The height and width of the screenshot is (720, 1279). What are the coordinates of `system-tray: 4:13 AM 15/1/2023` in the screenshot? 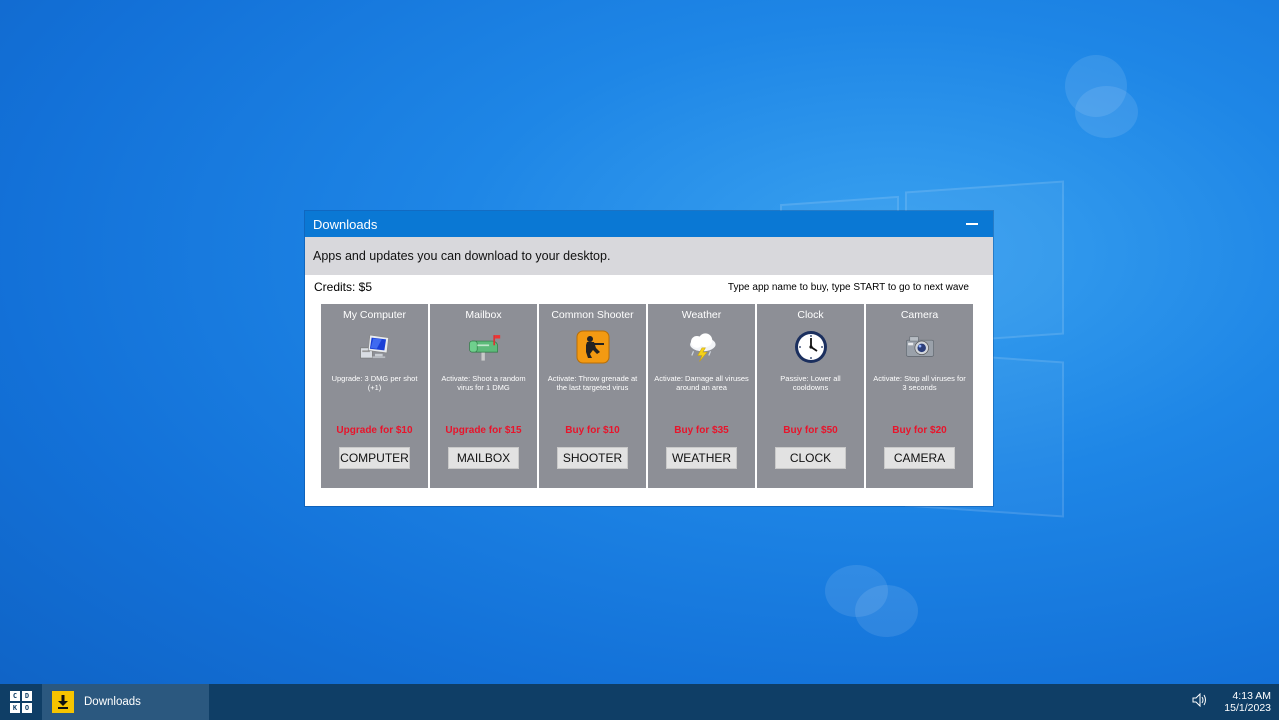 It's located at (1231, 702).